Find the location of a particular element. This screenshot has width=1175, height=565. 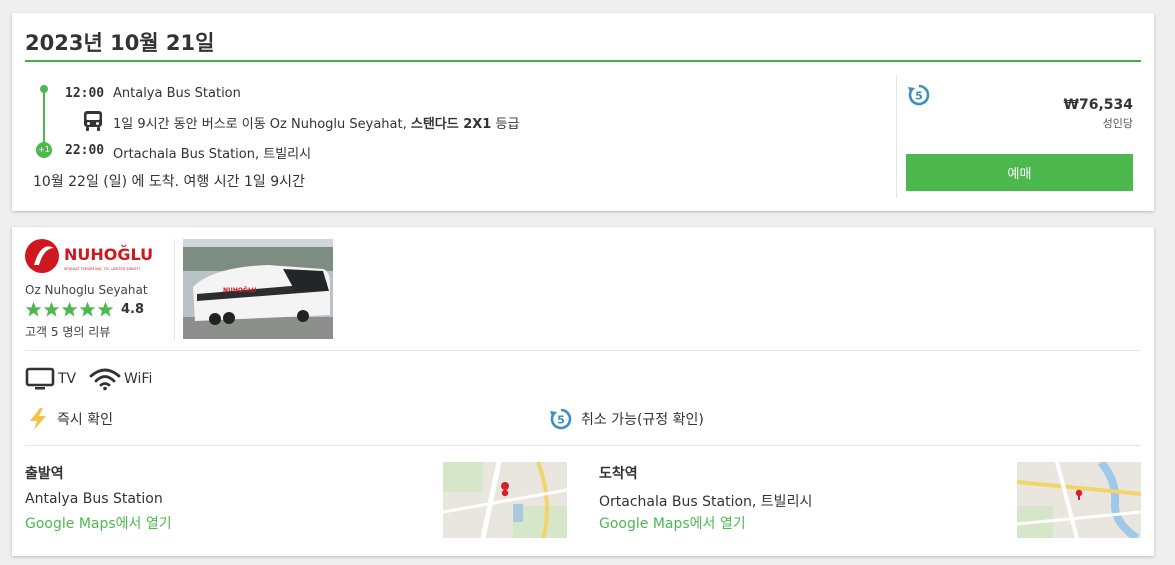

amenity-tv: TV is located at coordinates (50, 379).